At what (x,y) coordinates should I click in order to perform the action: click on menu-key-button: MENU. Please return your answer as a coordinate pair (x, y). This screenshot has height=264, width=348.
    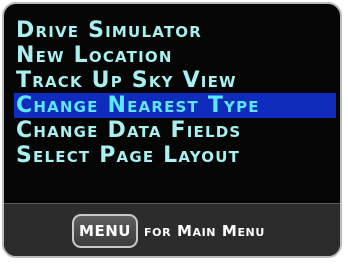
    Looking at the image, I should click on (105, 231).